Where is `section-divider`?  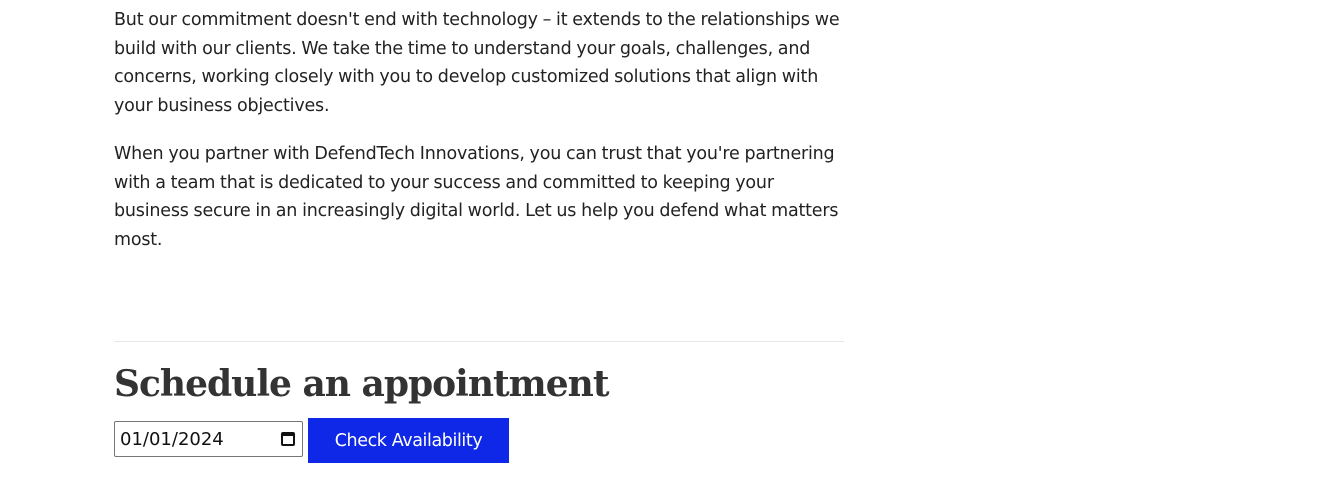 section-divider is located at coordinates (479, 341).